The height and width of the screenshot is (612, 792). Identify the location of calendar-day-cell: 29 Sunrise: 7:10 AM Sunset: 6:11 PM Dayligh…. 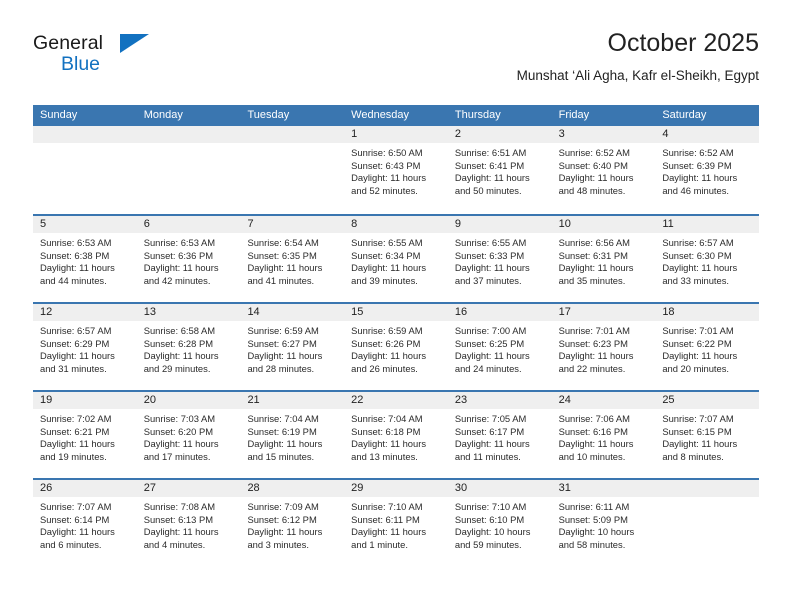
(396, 523).